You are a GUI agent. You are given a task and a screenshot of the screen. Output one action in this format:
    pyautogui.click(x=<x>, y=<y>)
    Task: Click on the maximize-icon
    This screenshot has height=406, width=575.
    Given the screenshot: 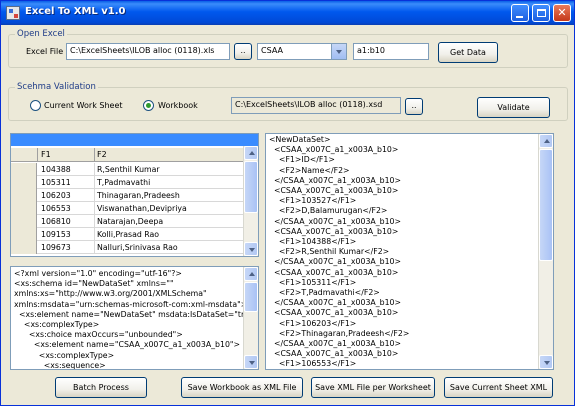 What is the action you would take?
    pyautogui.click(x=541, y=13)
    